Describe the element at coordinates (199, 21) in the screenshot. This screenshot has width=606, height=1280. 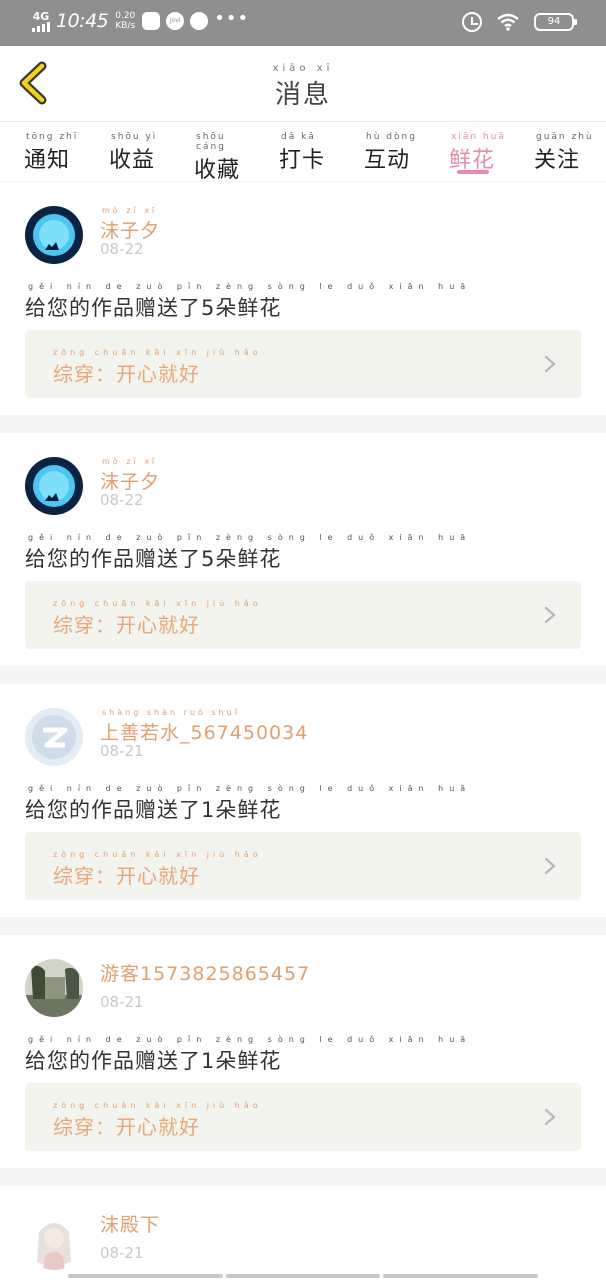
I see `chat-app-icon` at that location.